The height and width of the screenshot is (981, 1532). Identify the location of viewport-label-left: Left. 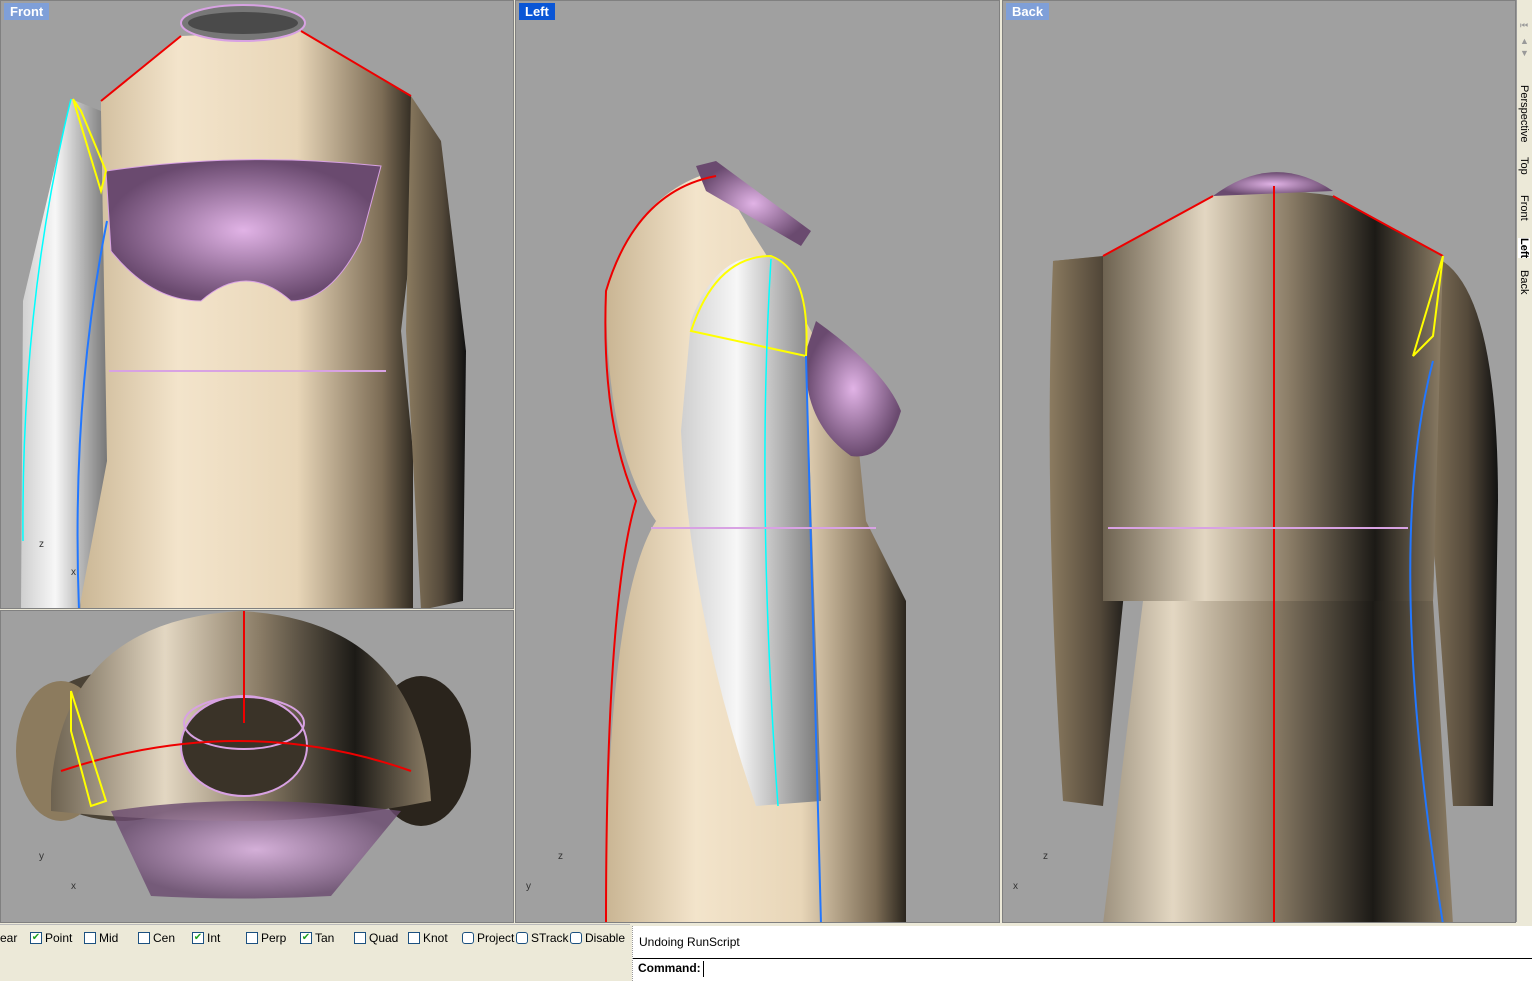
(537, 11).